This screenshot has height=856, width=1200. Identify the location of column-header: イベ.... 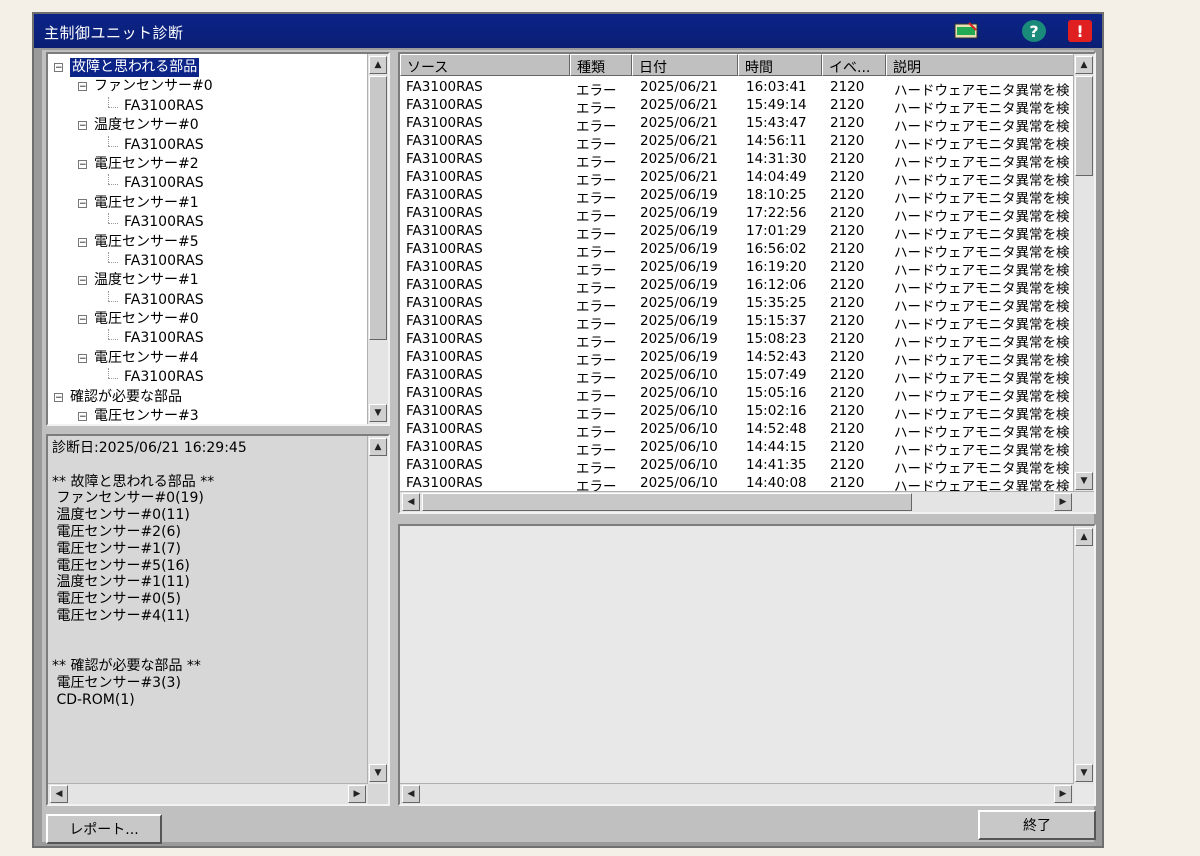
(854, 65).